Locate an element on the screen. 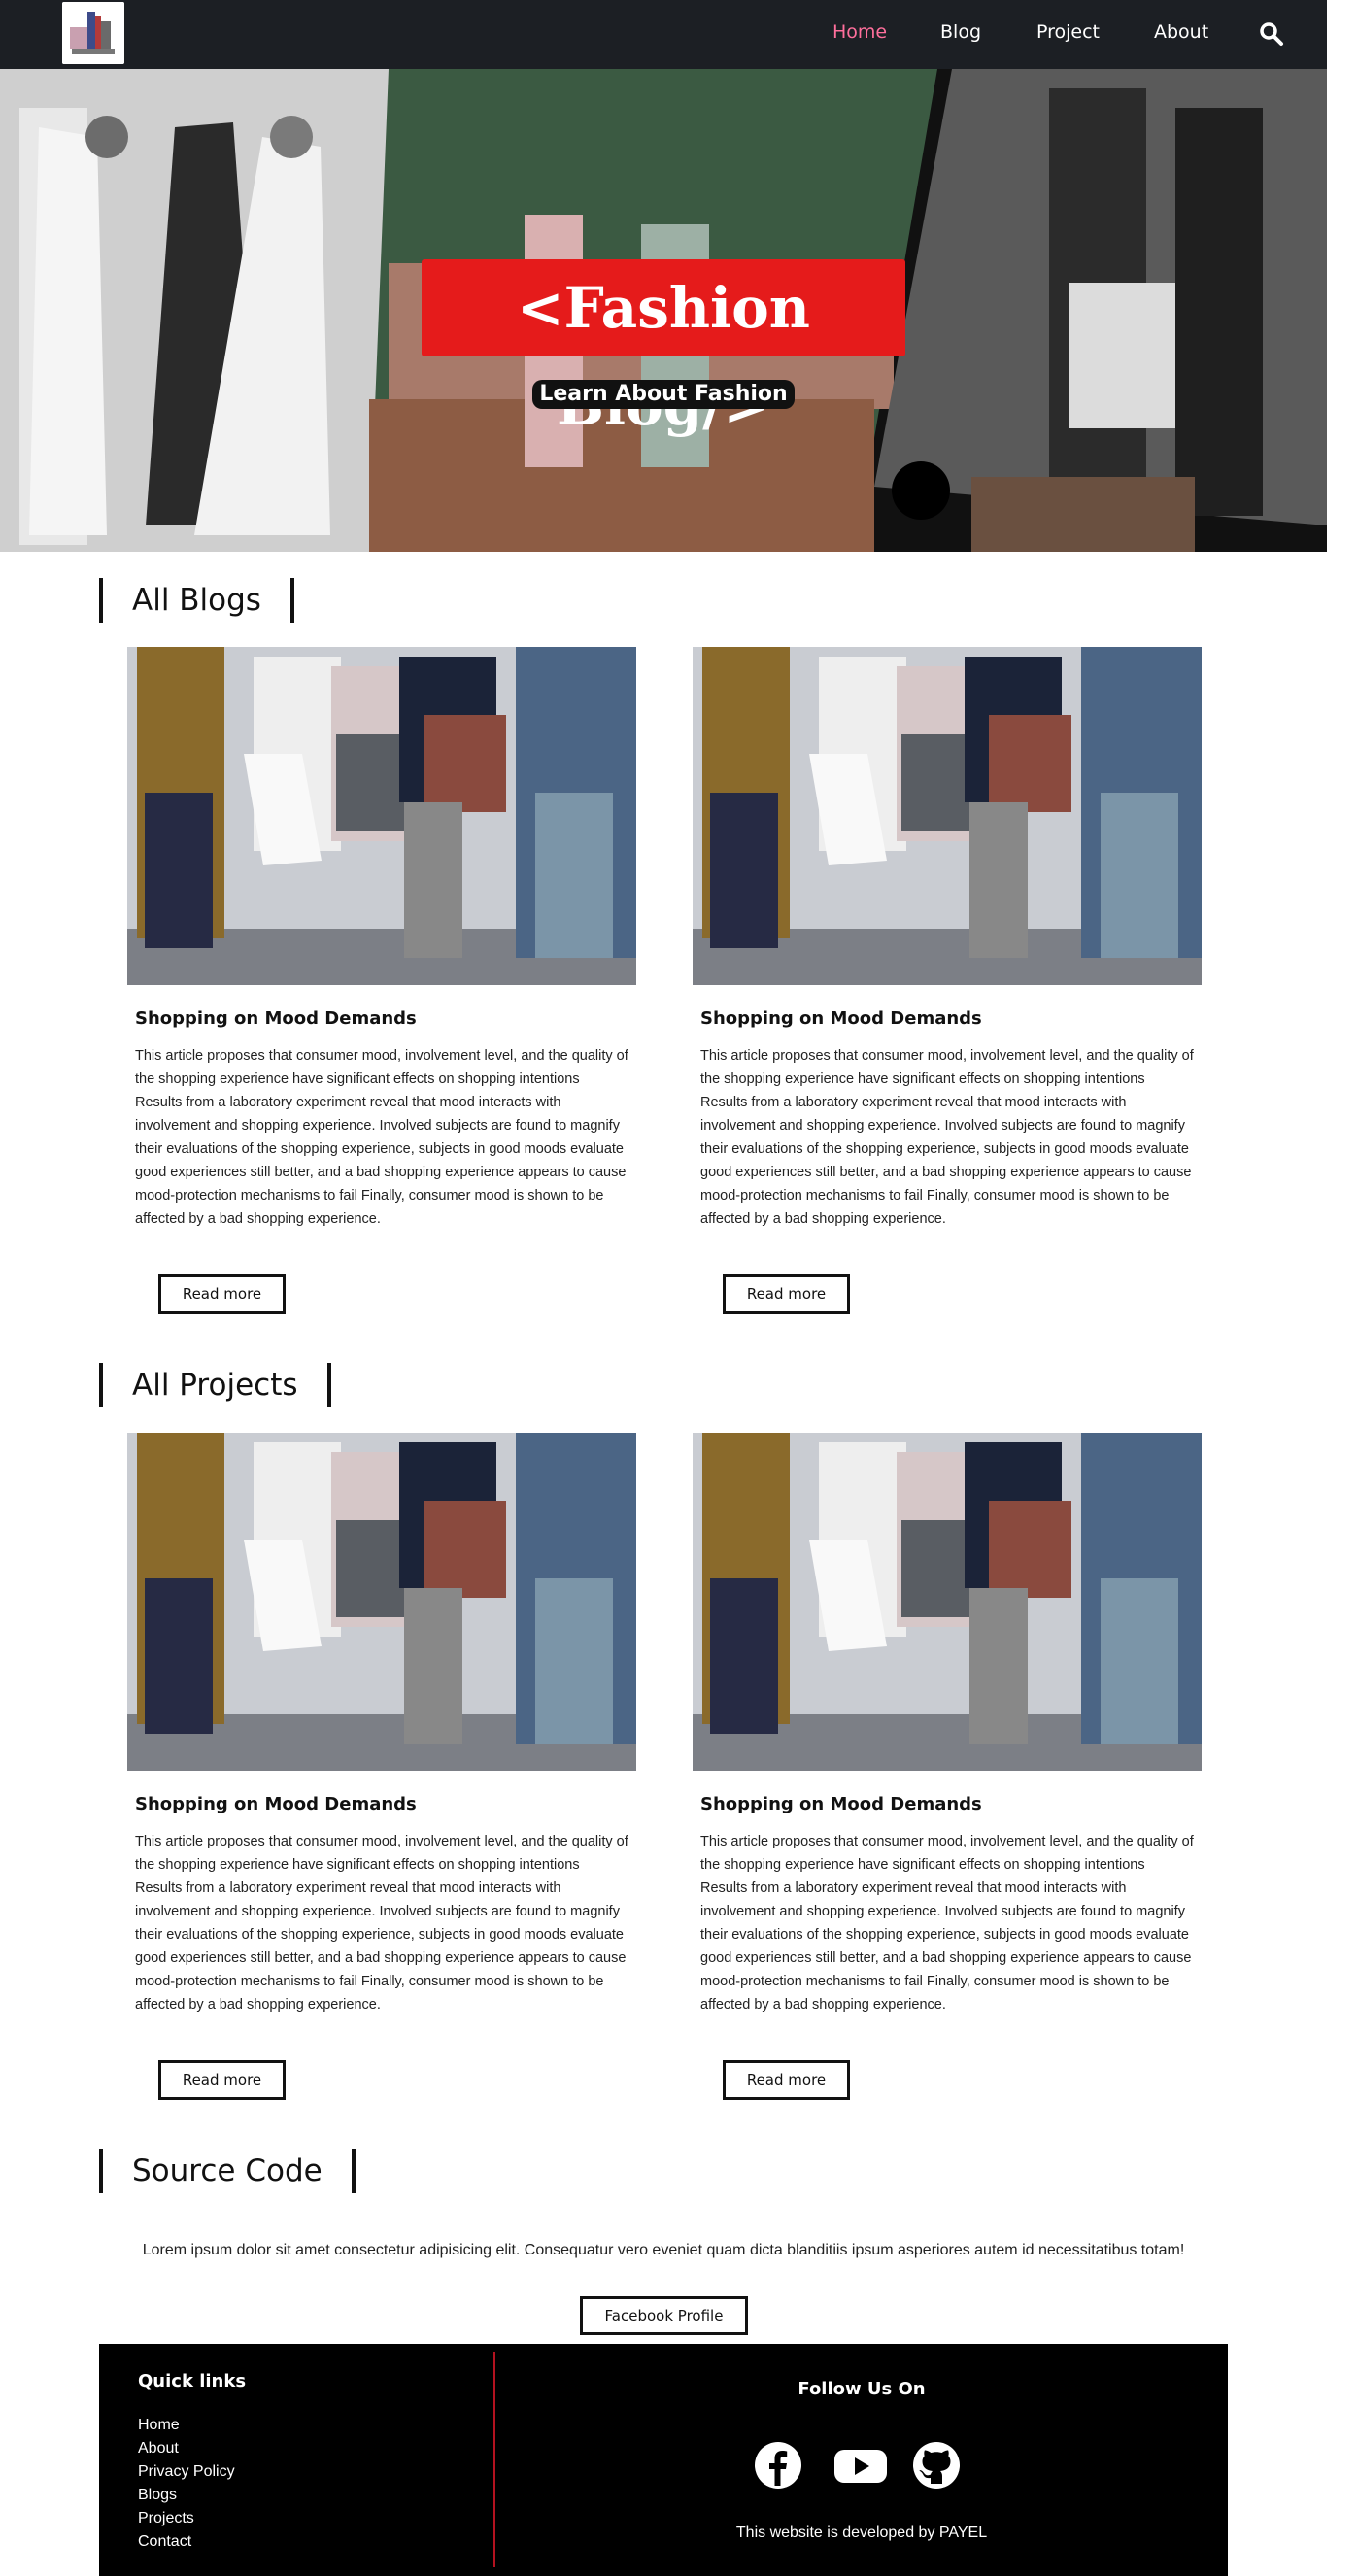 The width and height of the screenshot is (1358, 2576). footer-link-projects: Projects is located at coordinates (186, 2518).